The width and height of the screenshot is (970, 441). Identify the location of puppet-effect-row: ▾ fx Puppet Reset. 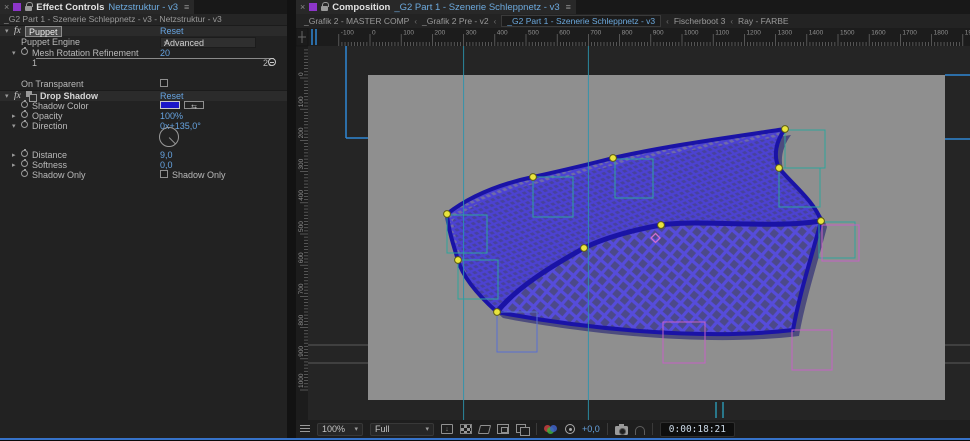
(143, 31).